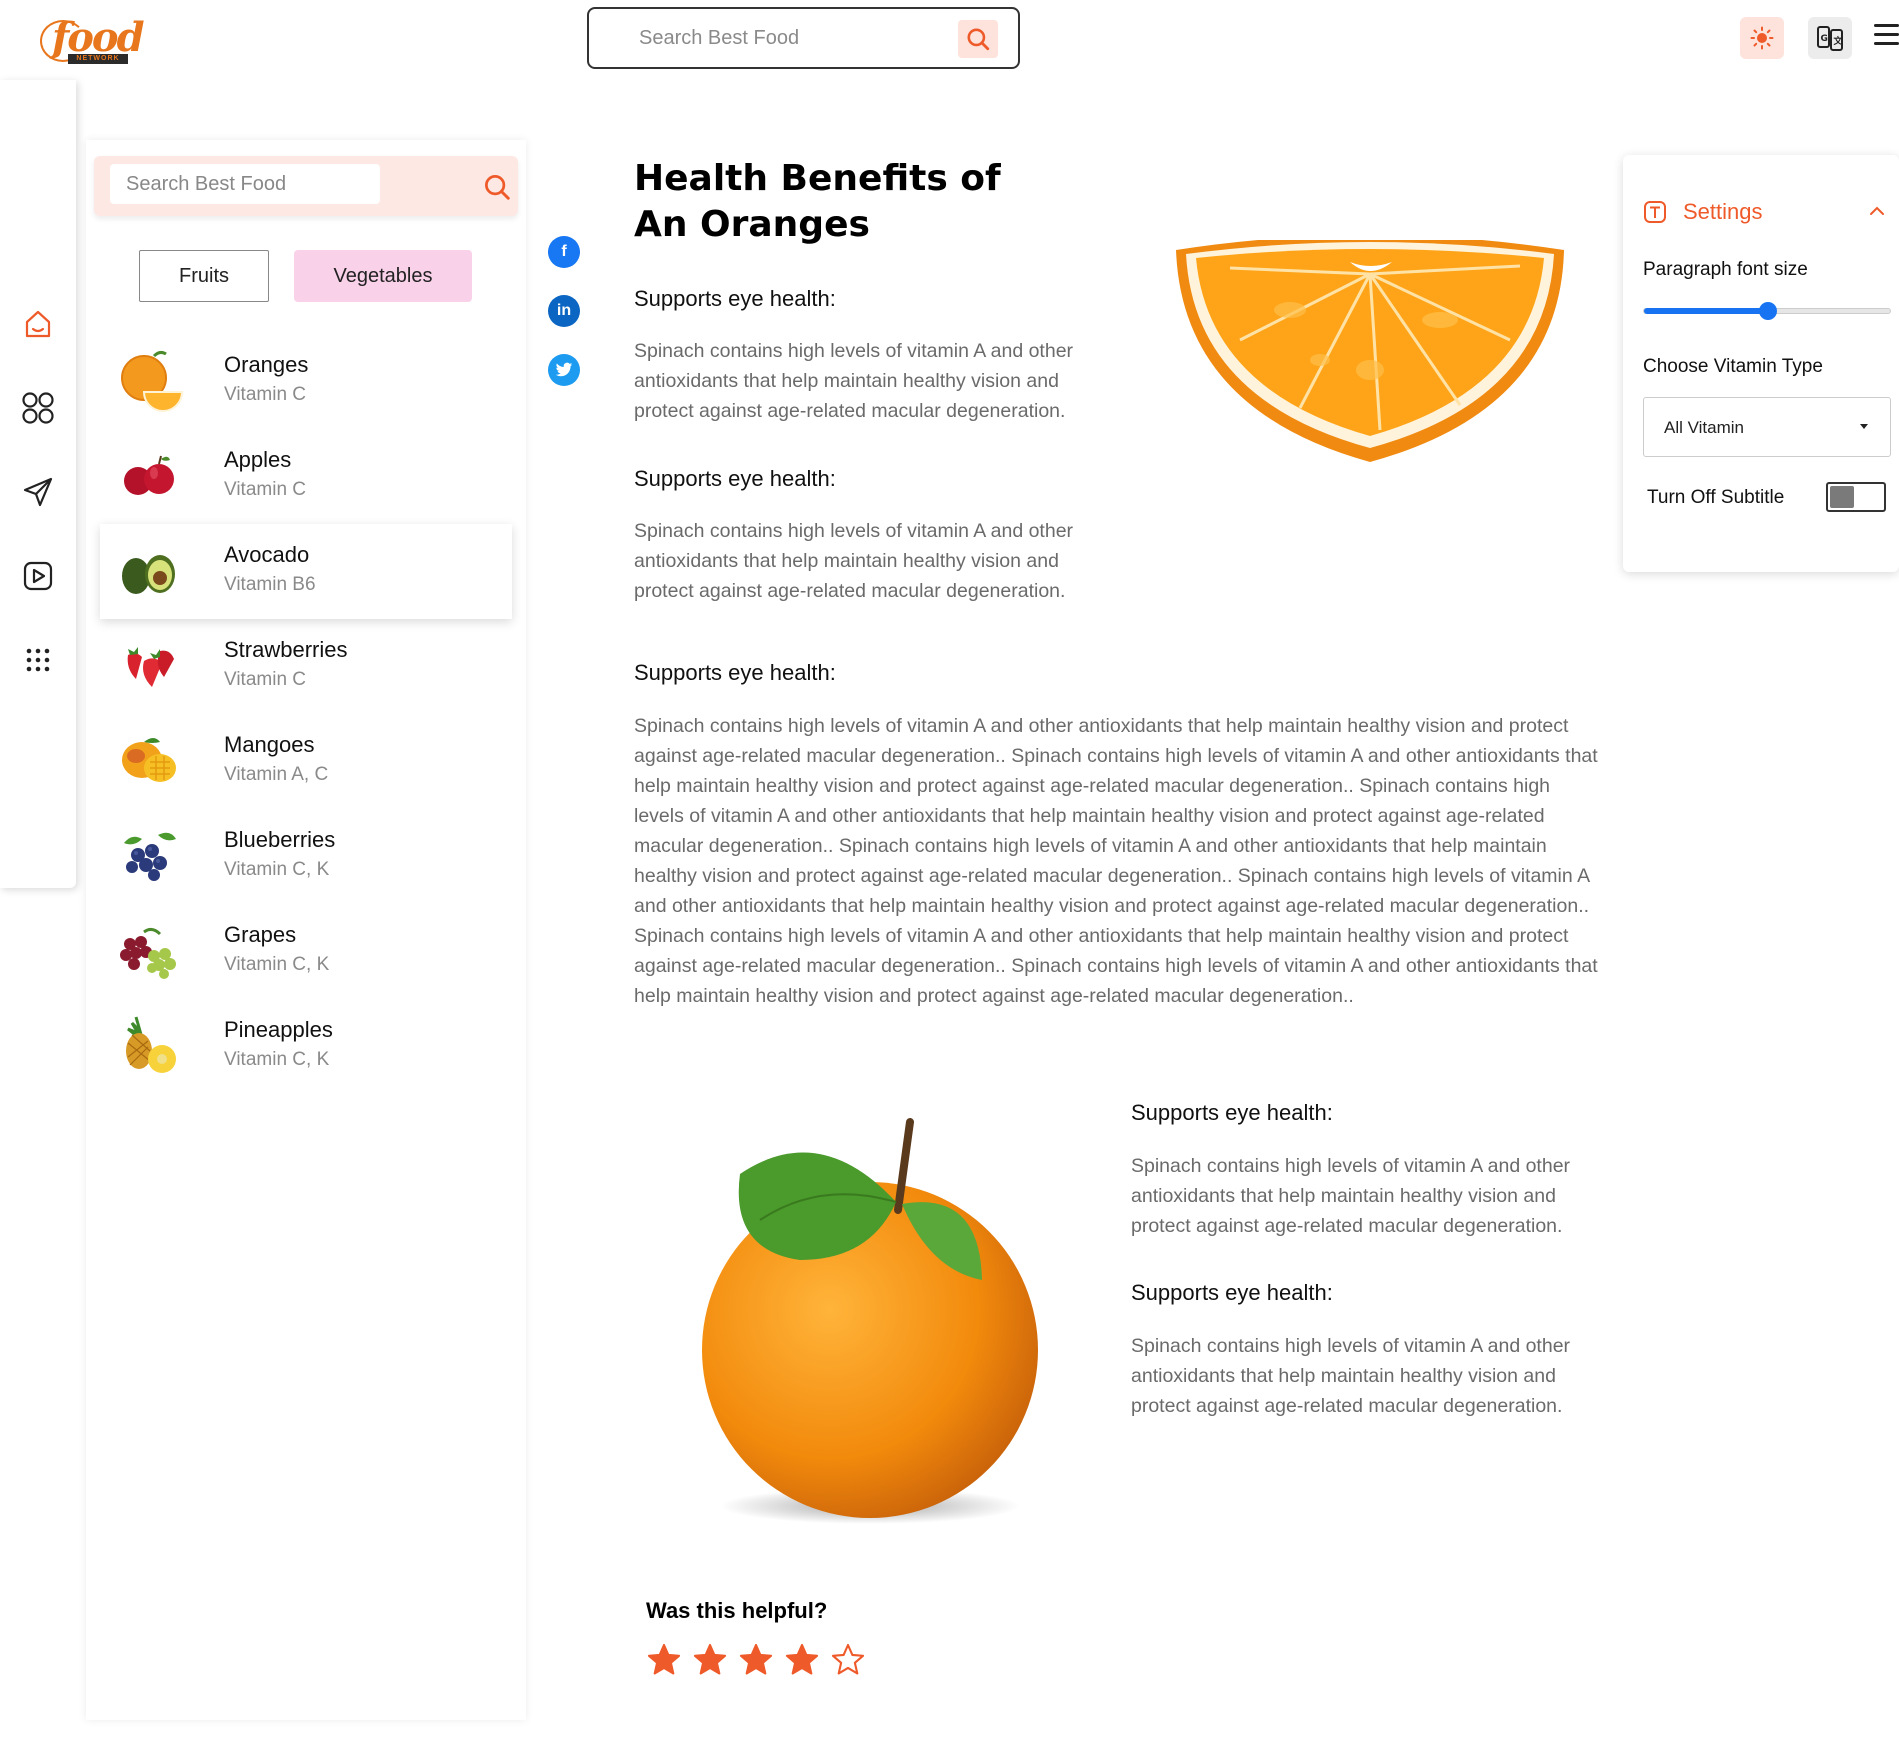  I want to click on translate-icon: G 文, so click(1830, 38).